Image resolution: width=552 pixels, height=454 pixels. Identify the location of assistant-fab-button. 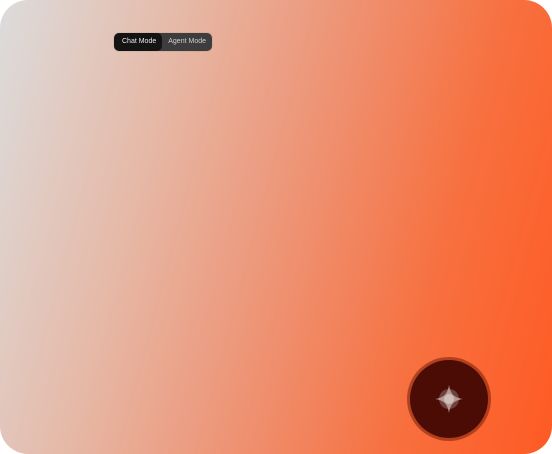
(449, 399).